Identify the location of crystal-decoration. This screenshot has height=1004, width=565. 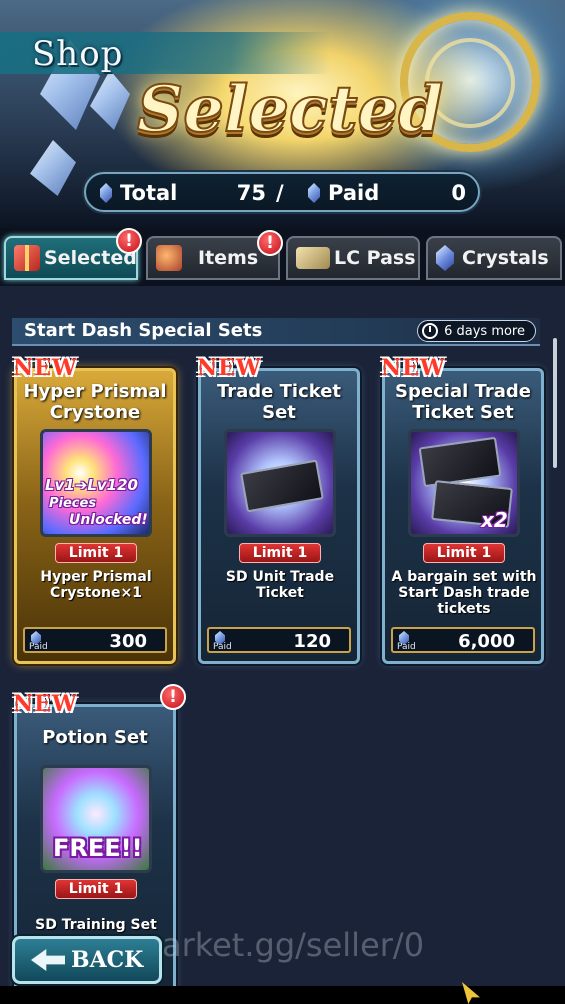
(53, 168).